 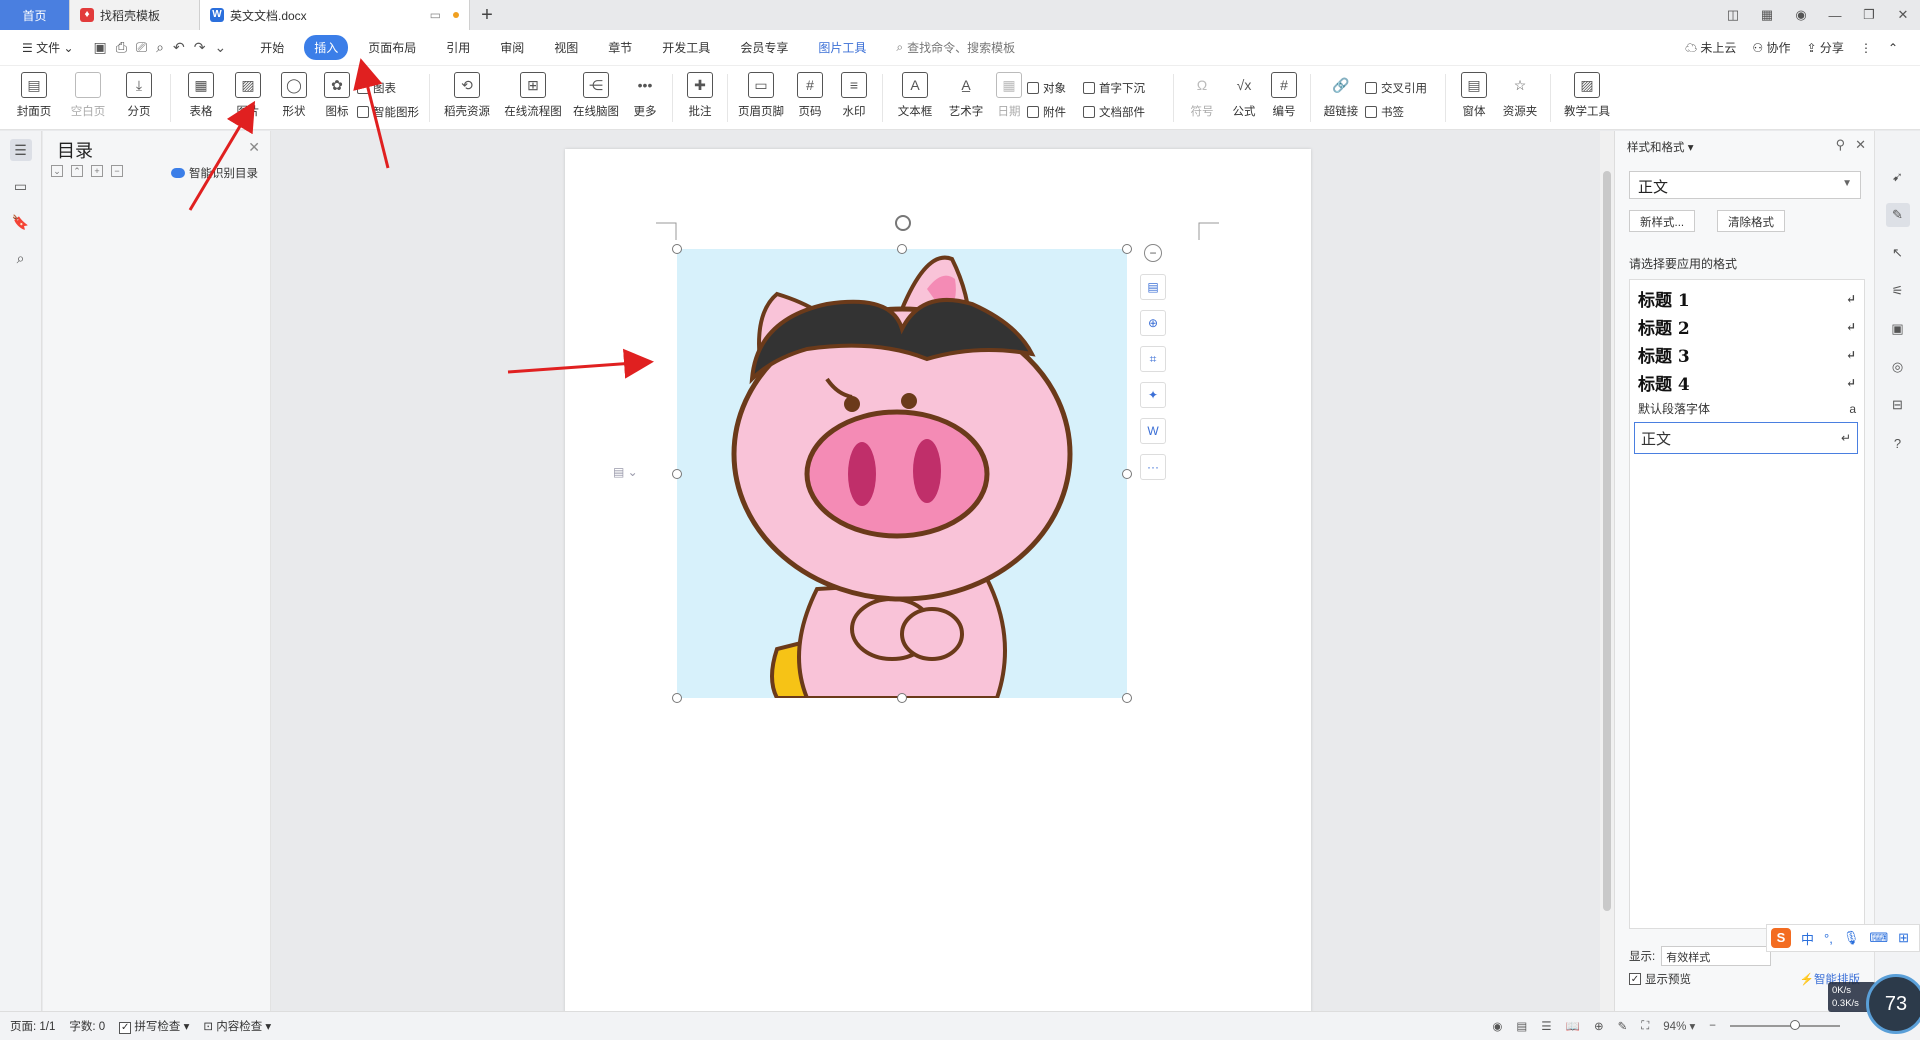 What do you see at coordinates (141, 47) in the screenshot?
I see `print-icon: ⎚` at bounding box center [141, 47].